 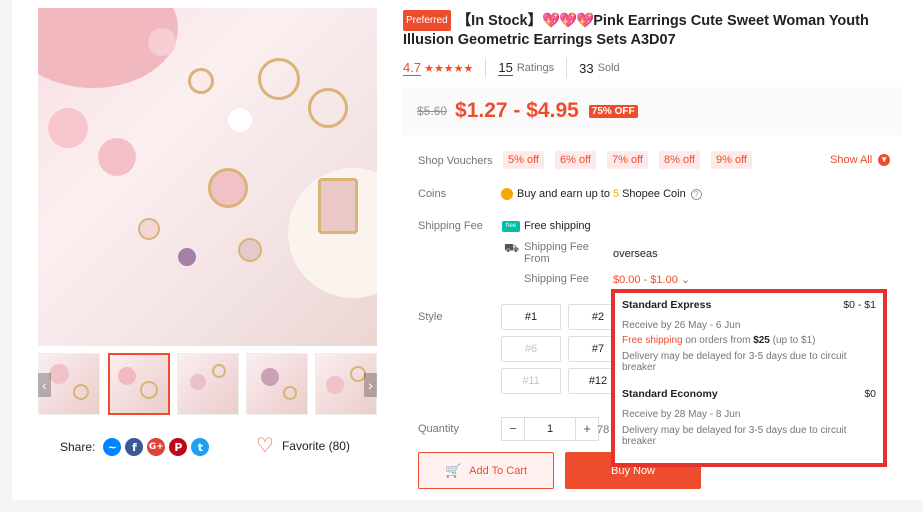 I want to click on voucher-list: 5% off 6% off 7% off 8% off 9% off, so click(x=633, y=160).